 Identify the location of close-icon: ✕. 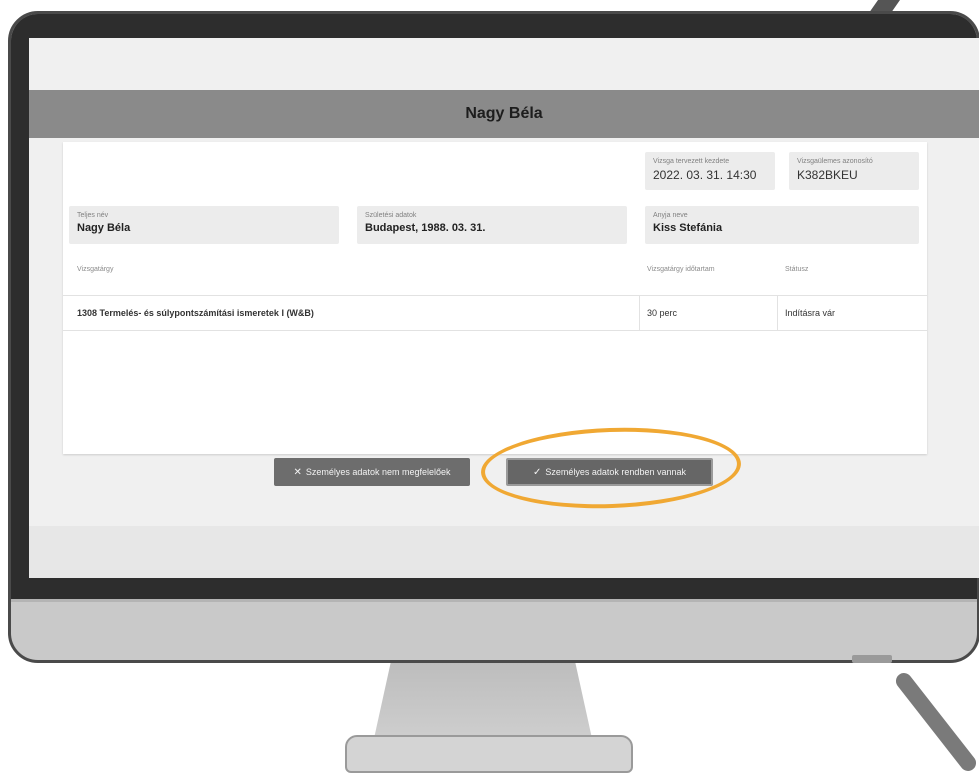
(297, 472).